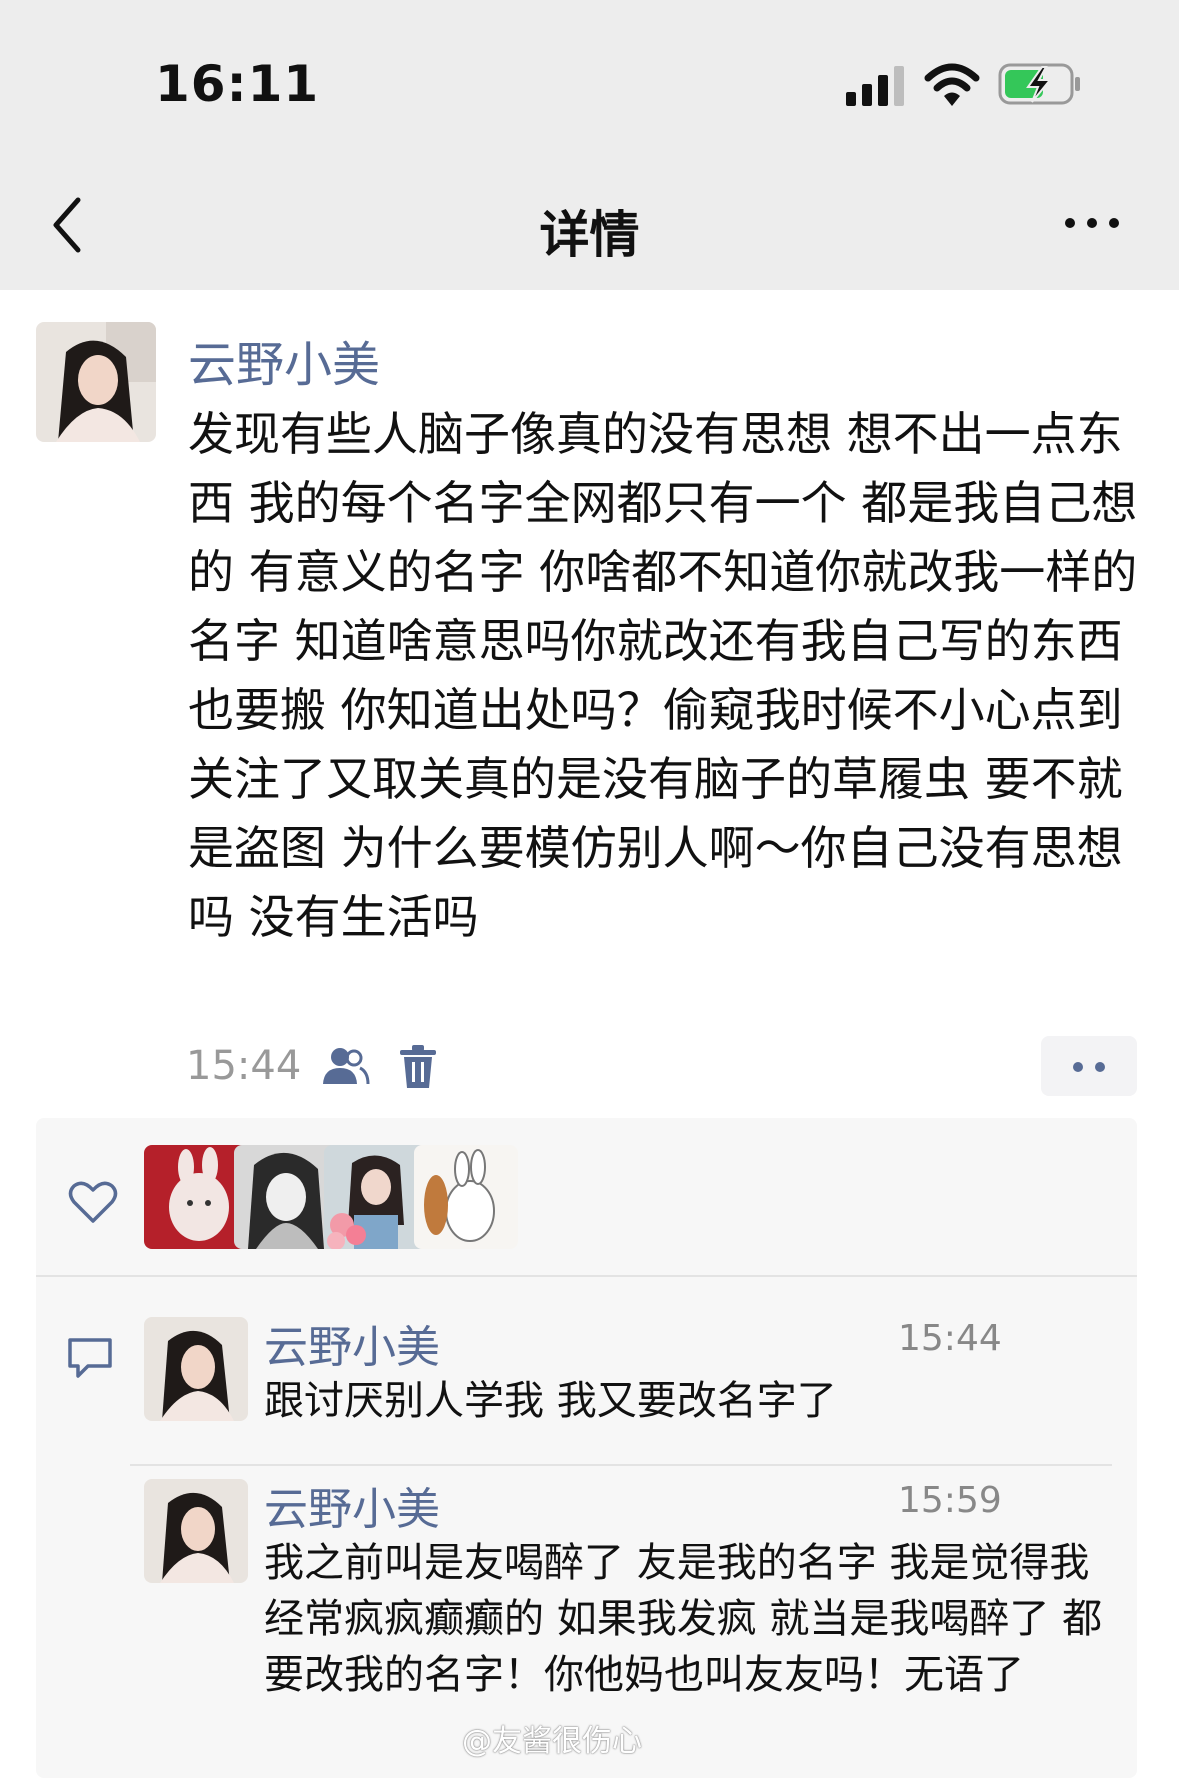  I want to click on post-time: 15:44, so click(244, 1066).